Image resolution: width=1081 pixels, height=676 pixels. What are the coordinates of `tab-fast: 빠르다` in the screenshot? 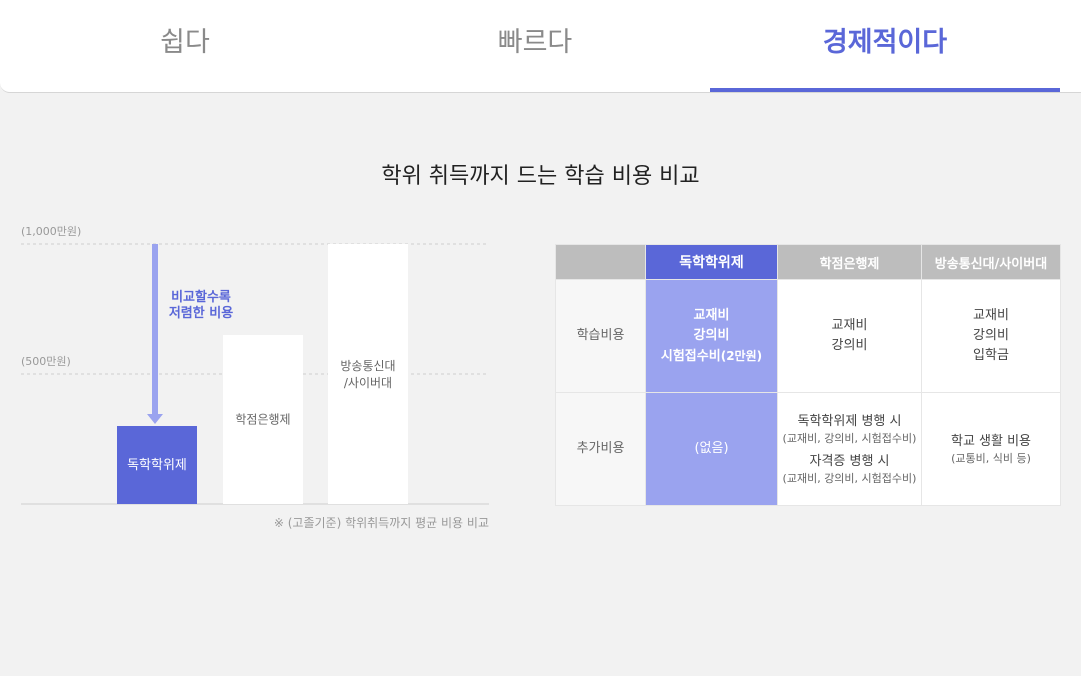 It's located at (535, 46).